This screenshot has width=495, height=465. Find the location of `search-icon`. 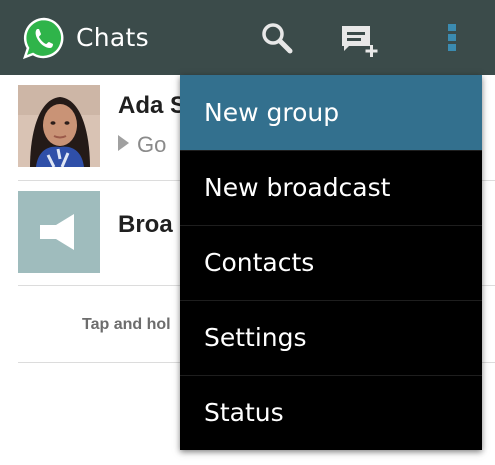

search-icon is located at coordinates (277, 38).